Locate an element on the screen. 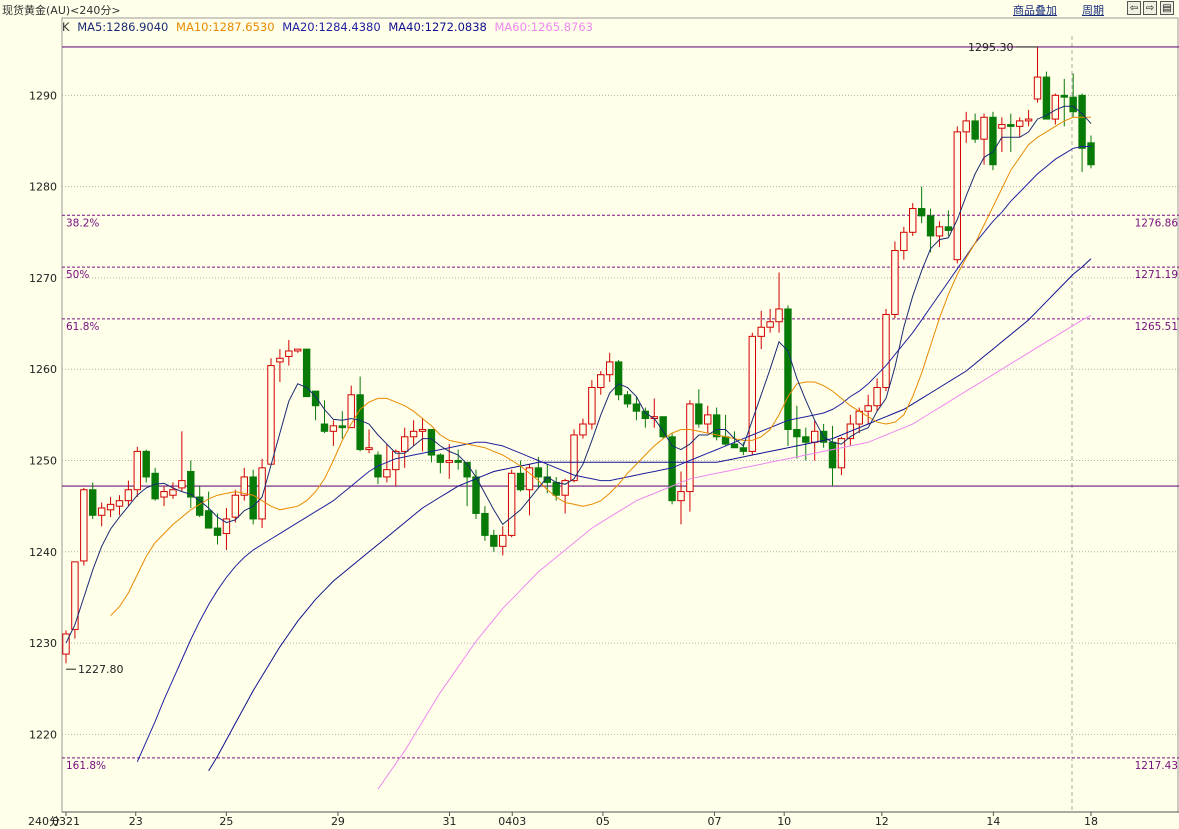  y-tick-label: 1260 is located at coordinates (43, 369).